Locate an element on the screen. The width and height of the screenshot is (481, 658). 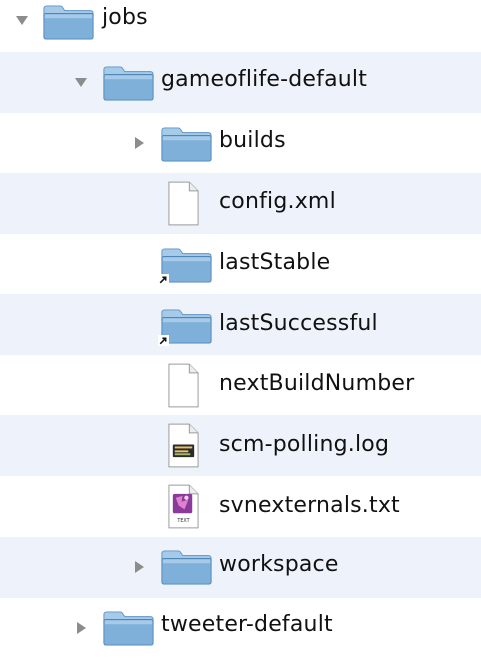
text-file-icon: TEXT is located at coordinates (183, 506).